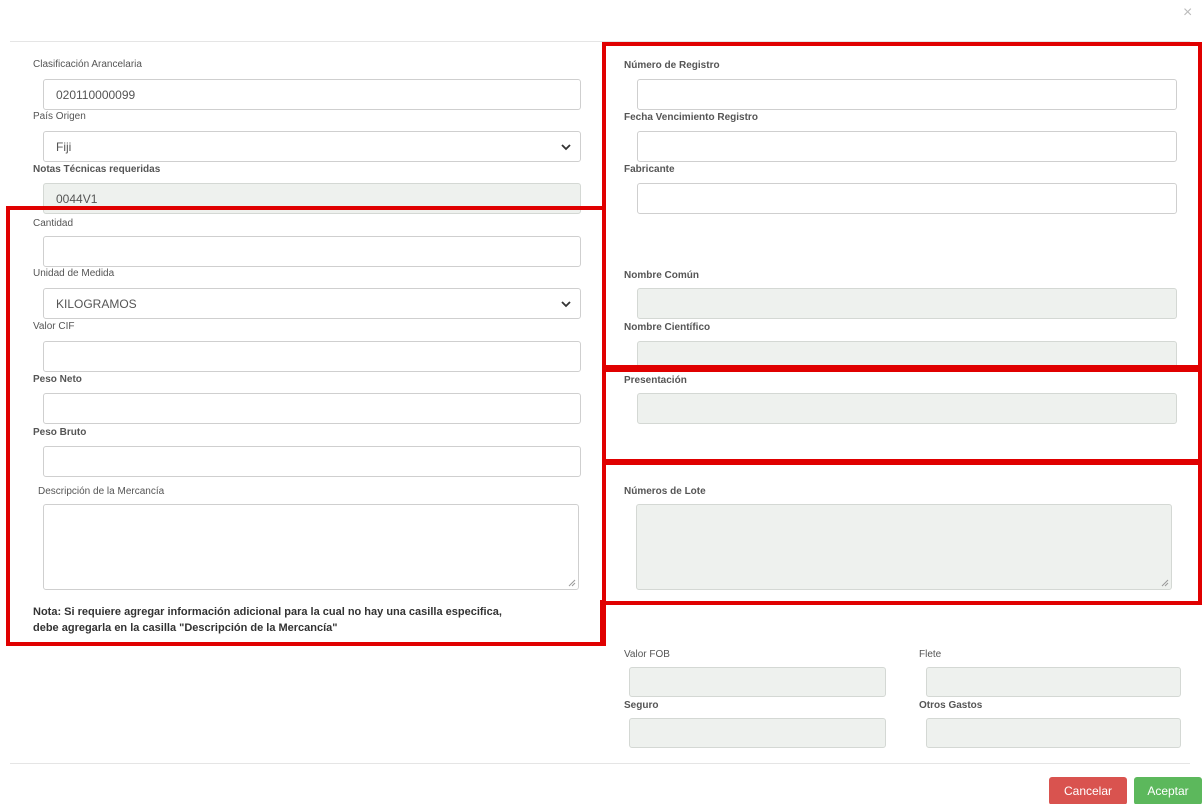 The height and width of the screenshot is (804, 1203). What do you see at coordinates (757, 733) in the screenshot?
I see `seguro-input` at bounding box center [757, 733].